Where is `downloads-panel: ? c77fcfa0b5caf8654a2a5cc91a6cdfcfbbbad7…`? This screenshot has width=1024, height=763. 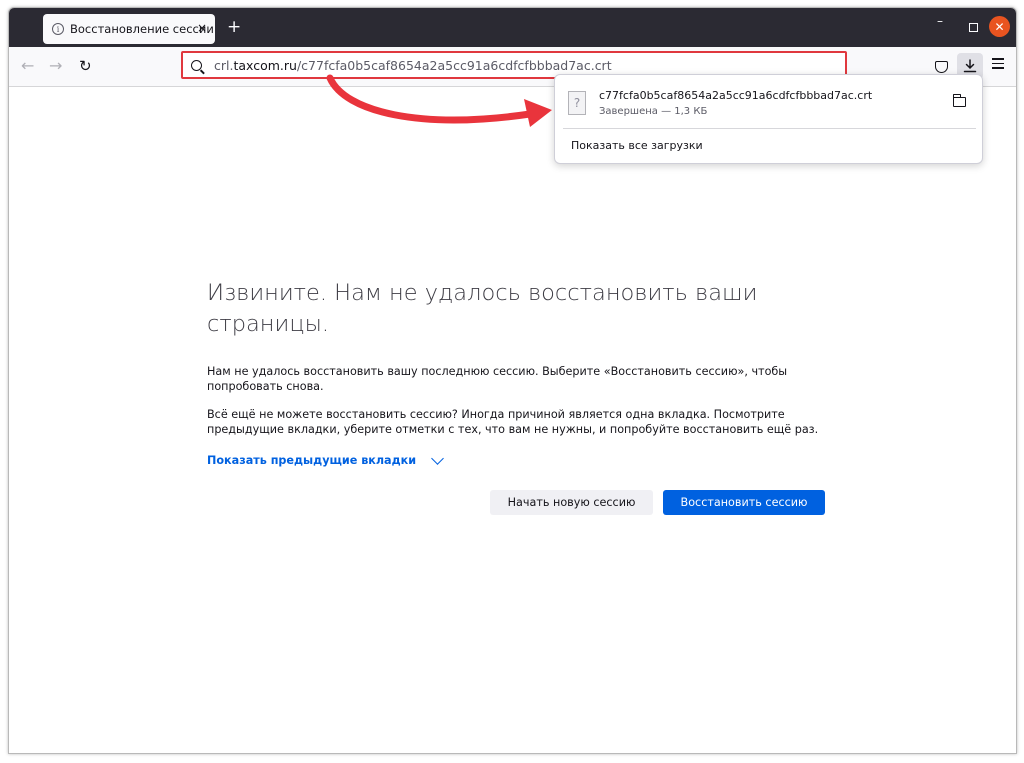 downloads-panel: ? c77fcfa0b5caf8654a2a5cc91a6cdfcfbbbad7… is located at coordinates (768, 119).